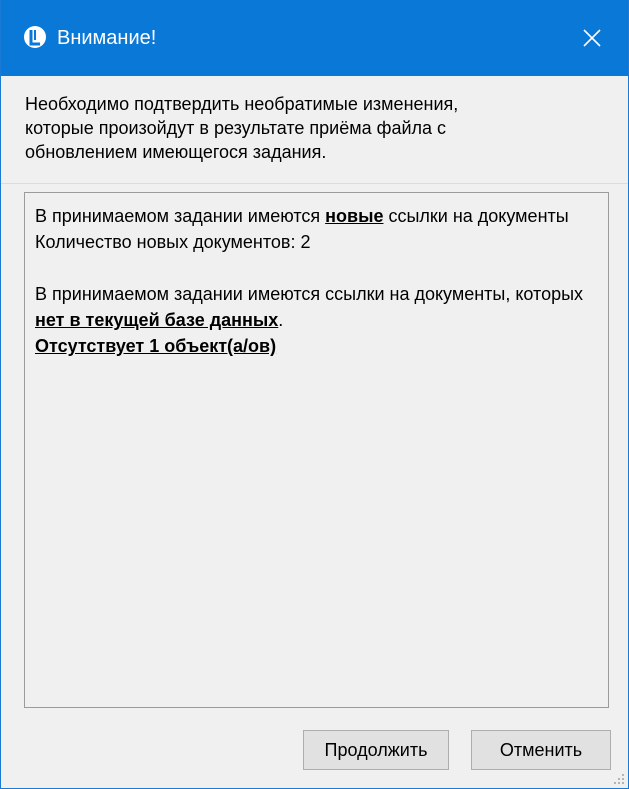  What do you see at coordinates (476, 216) in the screenshot?
I see `details-text: ссылки на документы` at bounding box center [476, 216].